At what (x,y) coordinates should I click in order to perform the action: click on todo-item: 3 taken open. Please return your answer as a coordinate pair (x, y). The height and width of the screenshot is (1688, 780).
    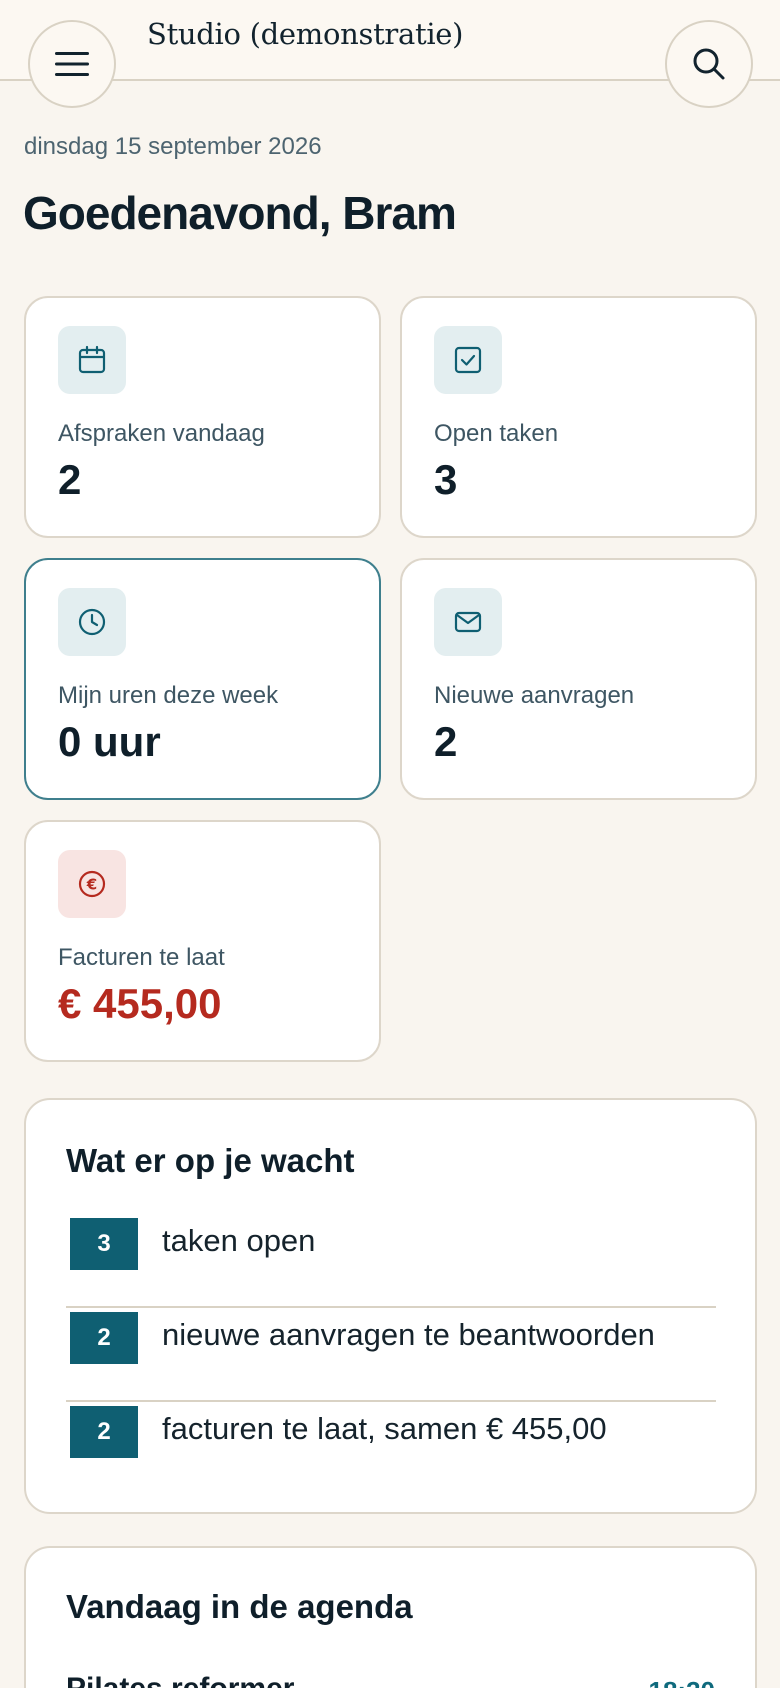
    Looking at the image, I should click on (391, 1261).